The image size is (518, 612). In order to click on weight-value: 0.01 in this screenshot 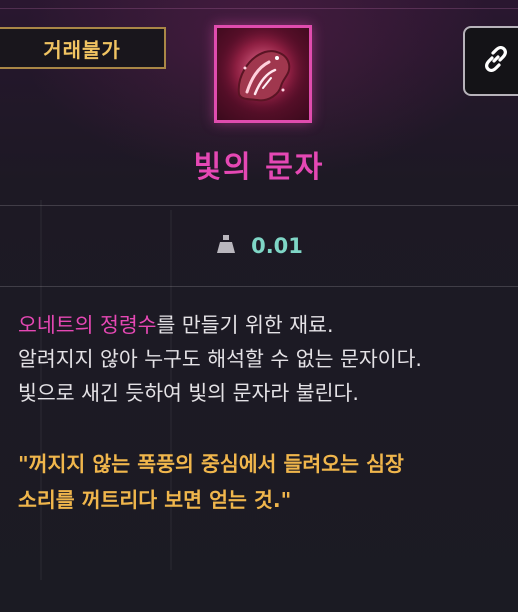, I will do `click(277, 246)`.